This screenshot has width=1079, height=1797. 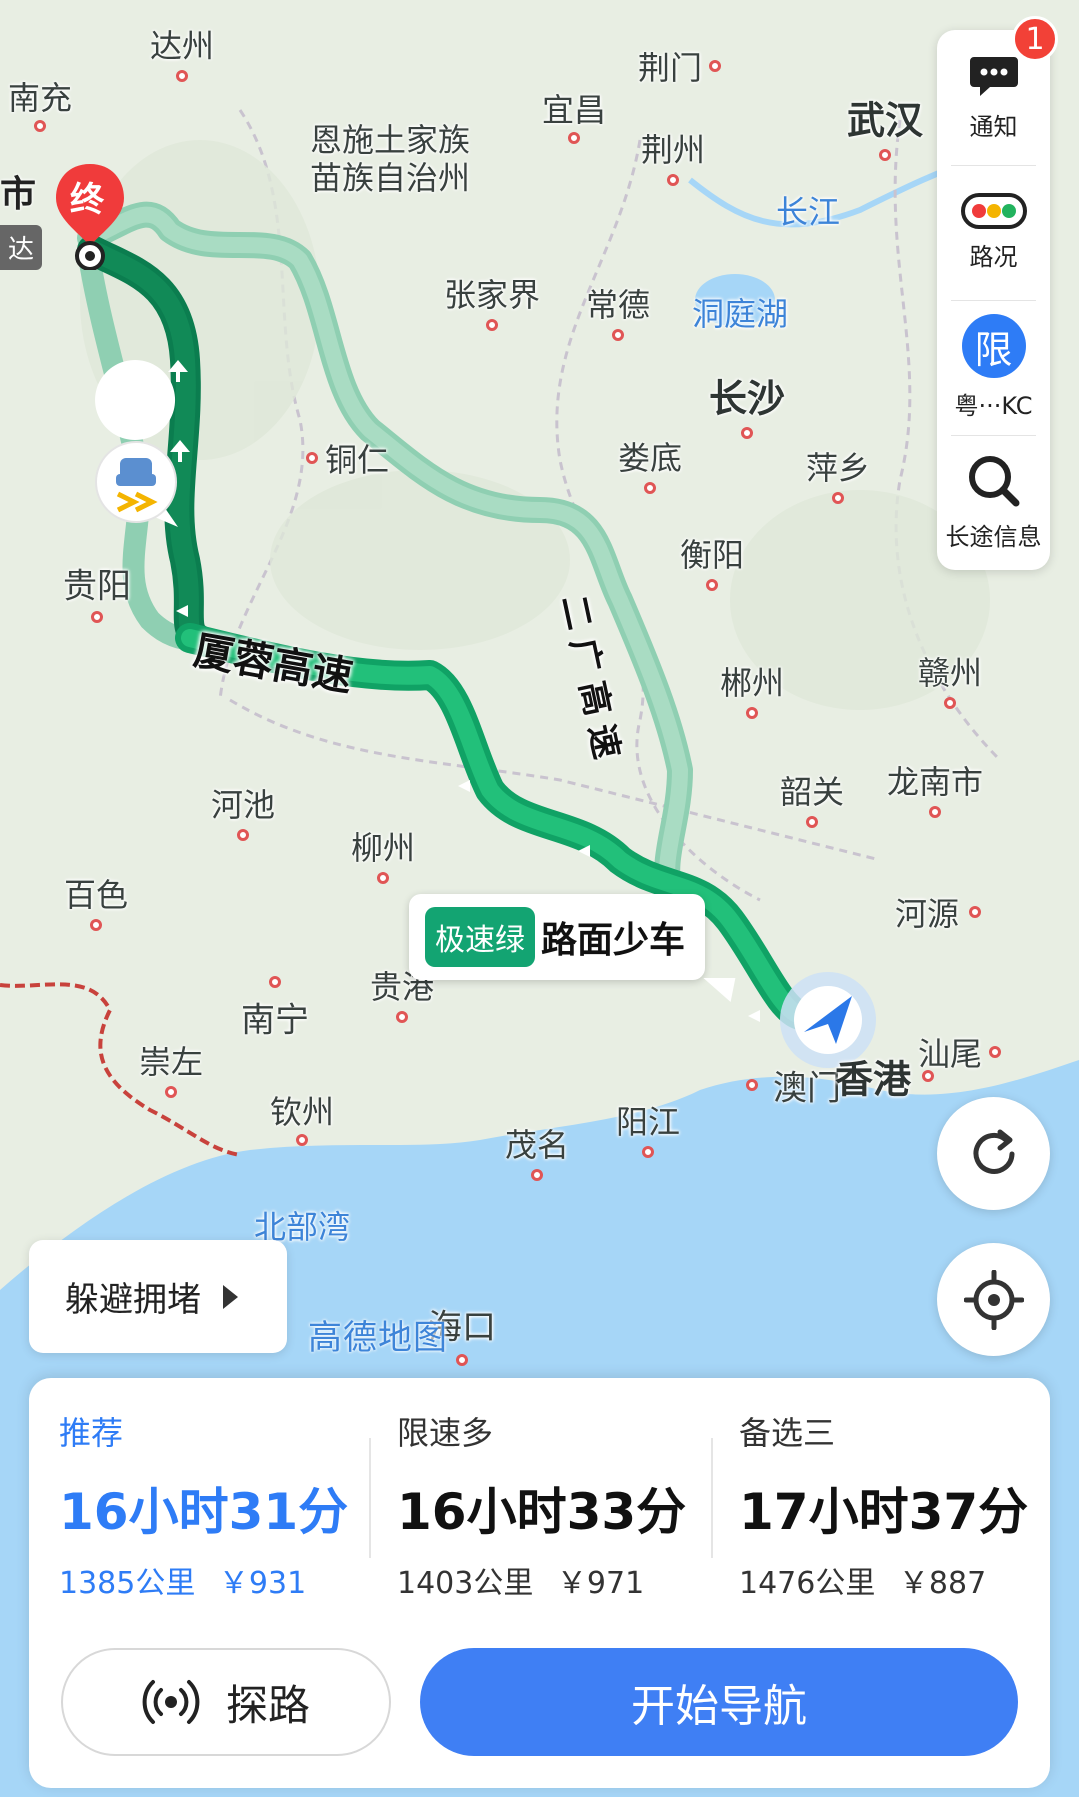 What do you see at coordinates (712, 553) in the screenshot?
I see `city-label: 衡阳` at bounding box center [712, 553].